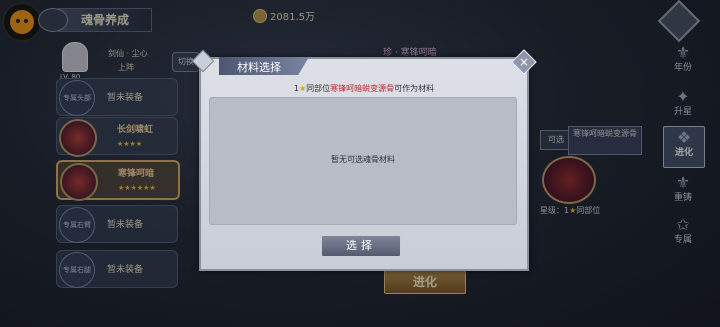  I want to click on nav-exclusive: ✩ 专属, so click(683, 234).